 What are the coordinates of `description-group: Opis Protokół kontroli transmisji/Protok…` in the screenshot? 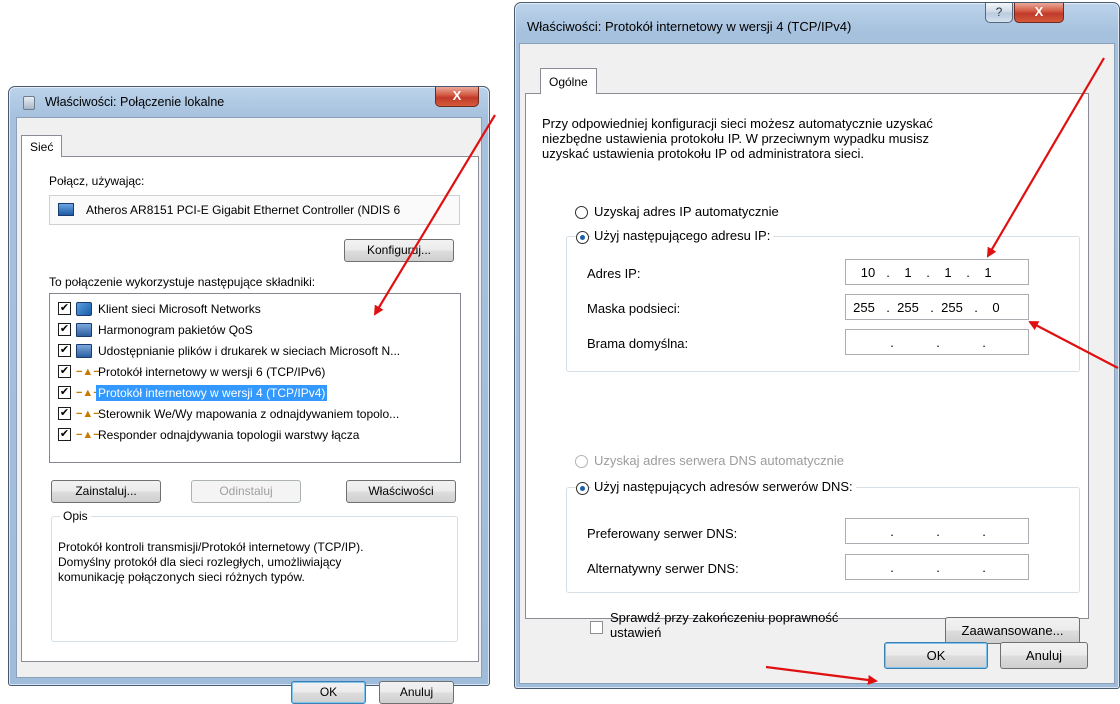 It's located at (254, 575).